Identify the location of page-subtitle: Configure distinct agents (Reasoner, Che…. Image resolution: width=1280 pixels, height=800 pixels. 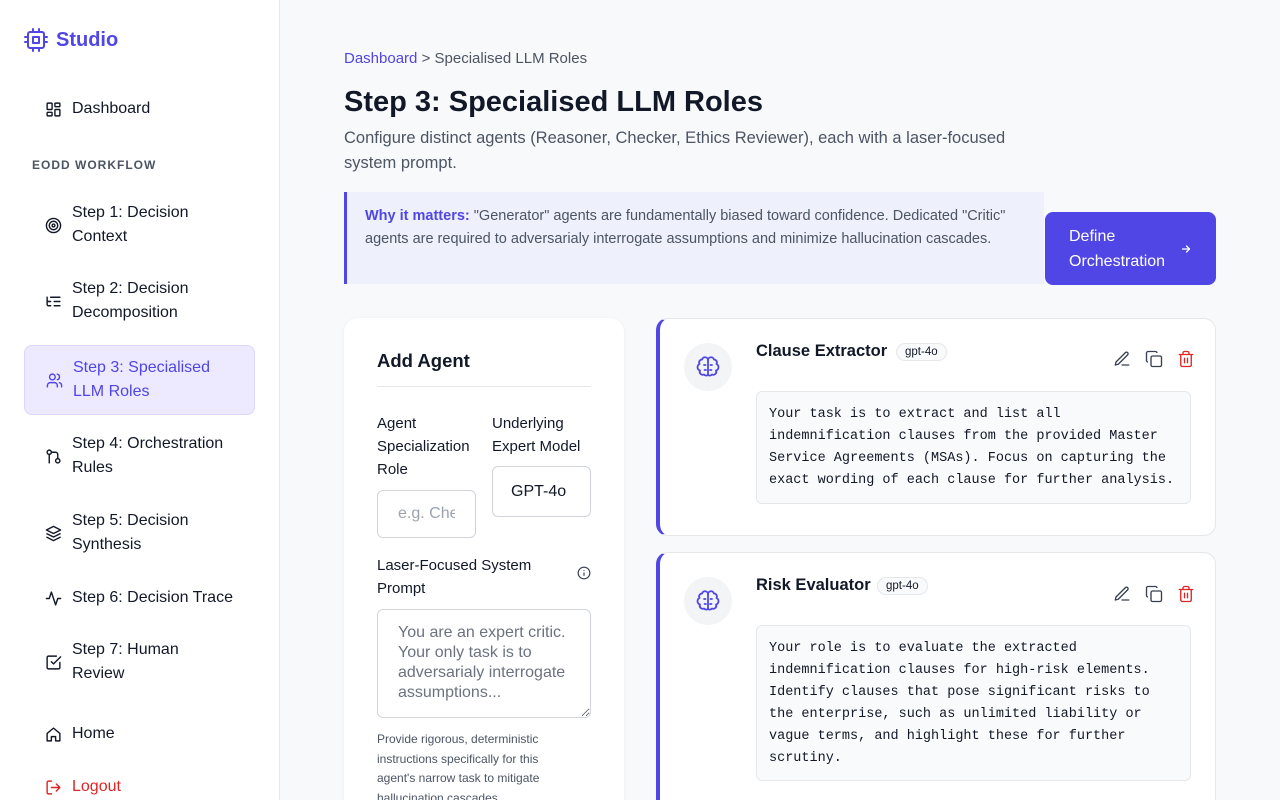
(675, 150).